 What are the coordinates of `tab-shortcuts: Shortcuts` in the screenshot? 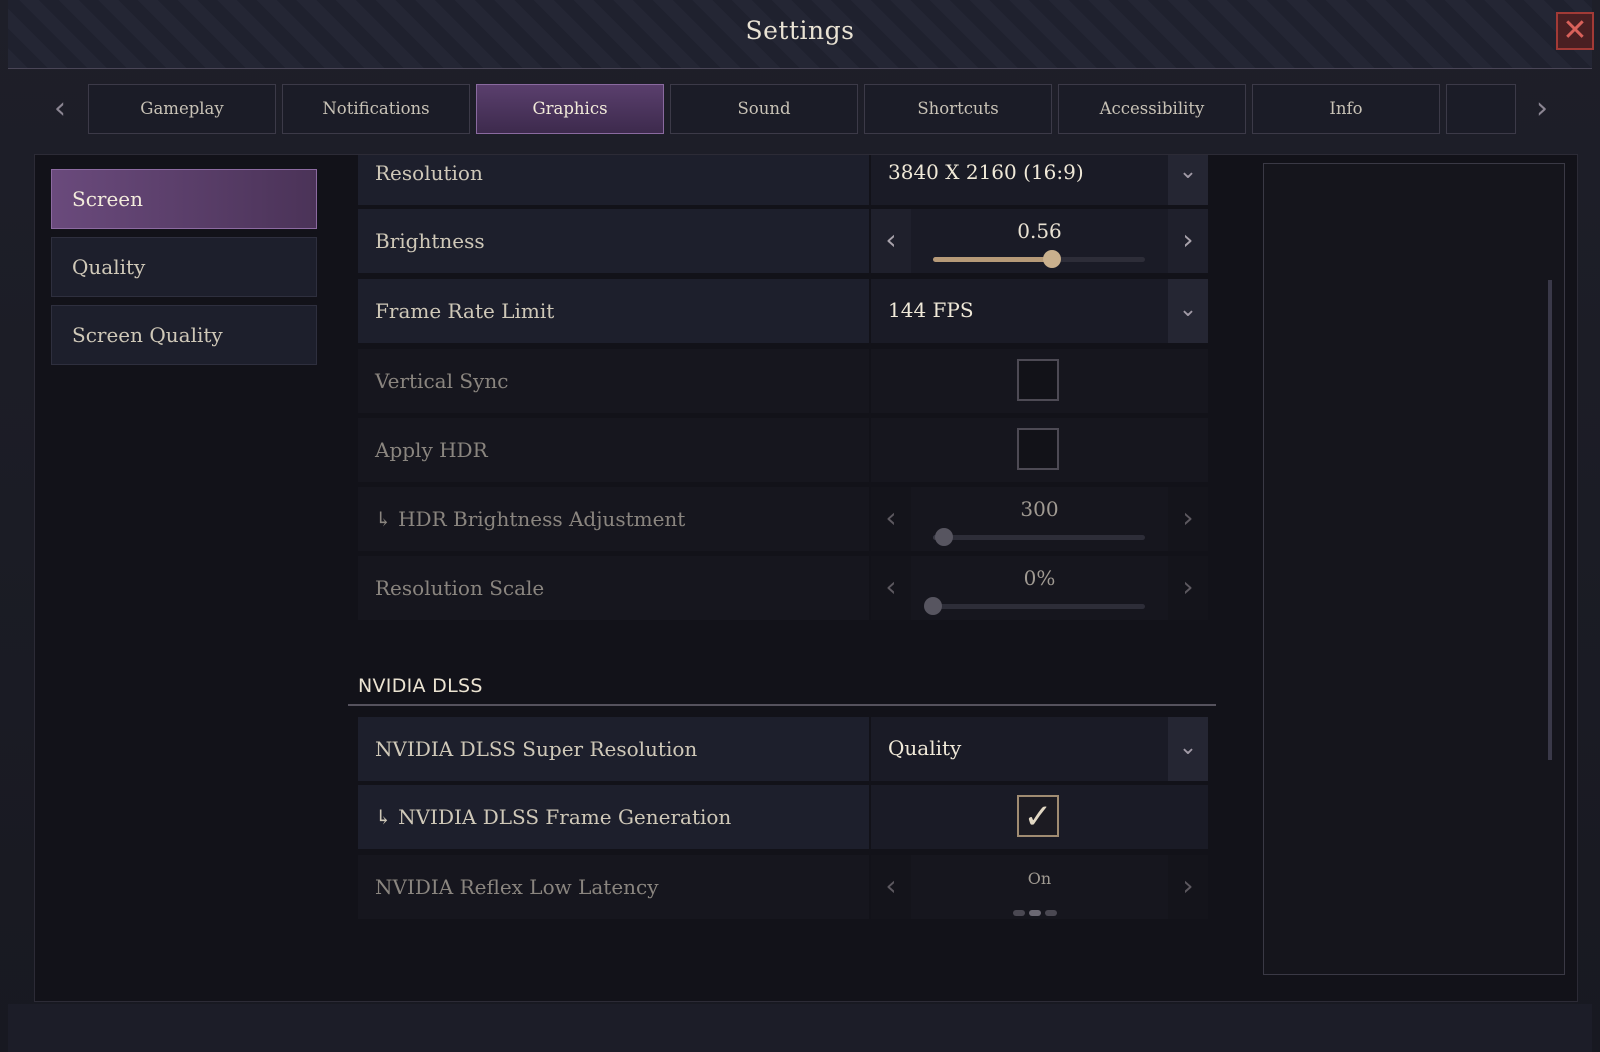 It's located at (958, 109).